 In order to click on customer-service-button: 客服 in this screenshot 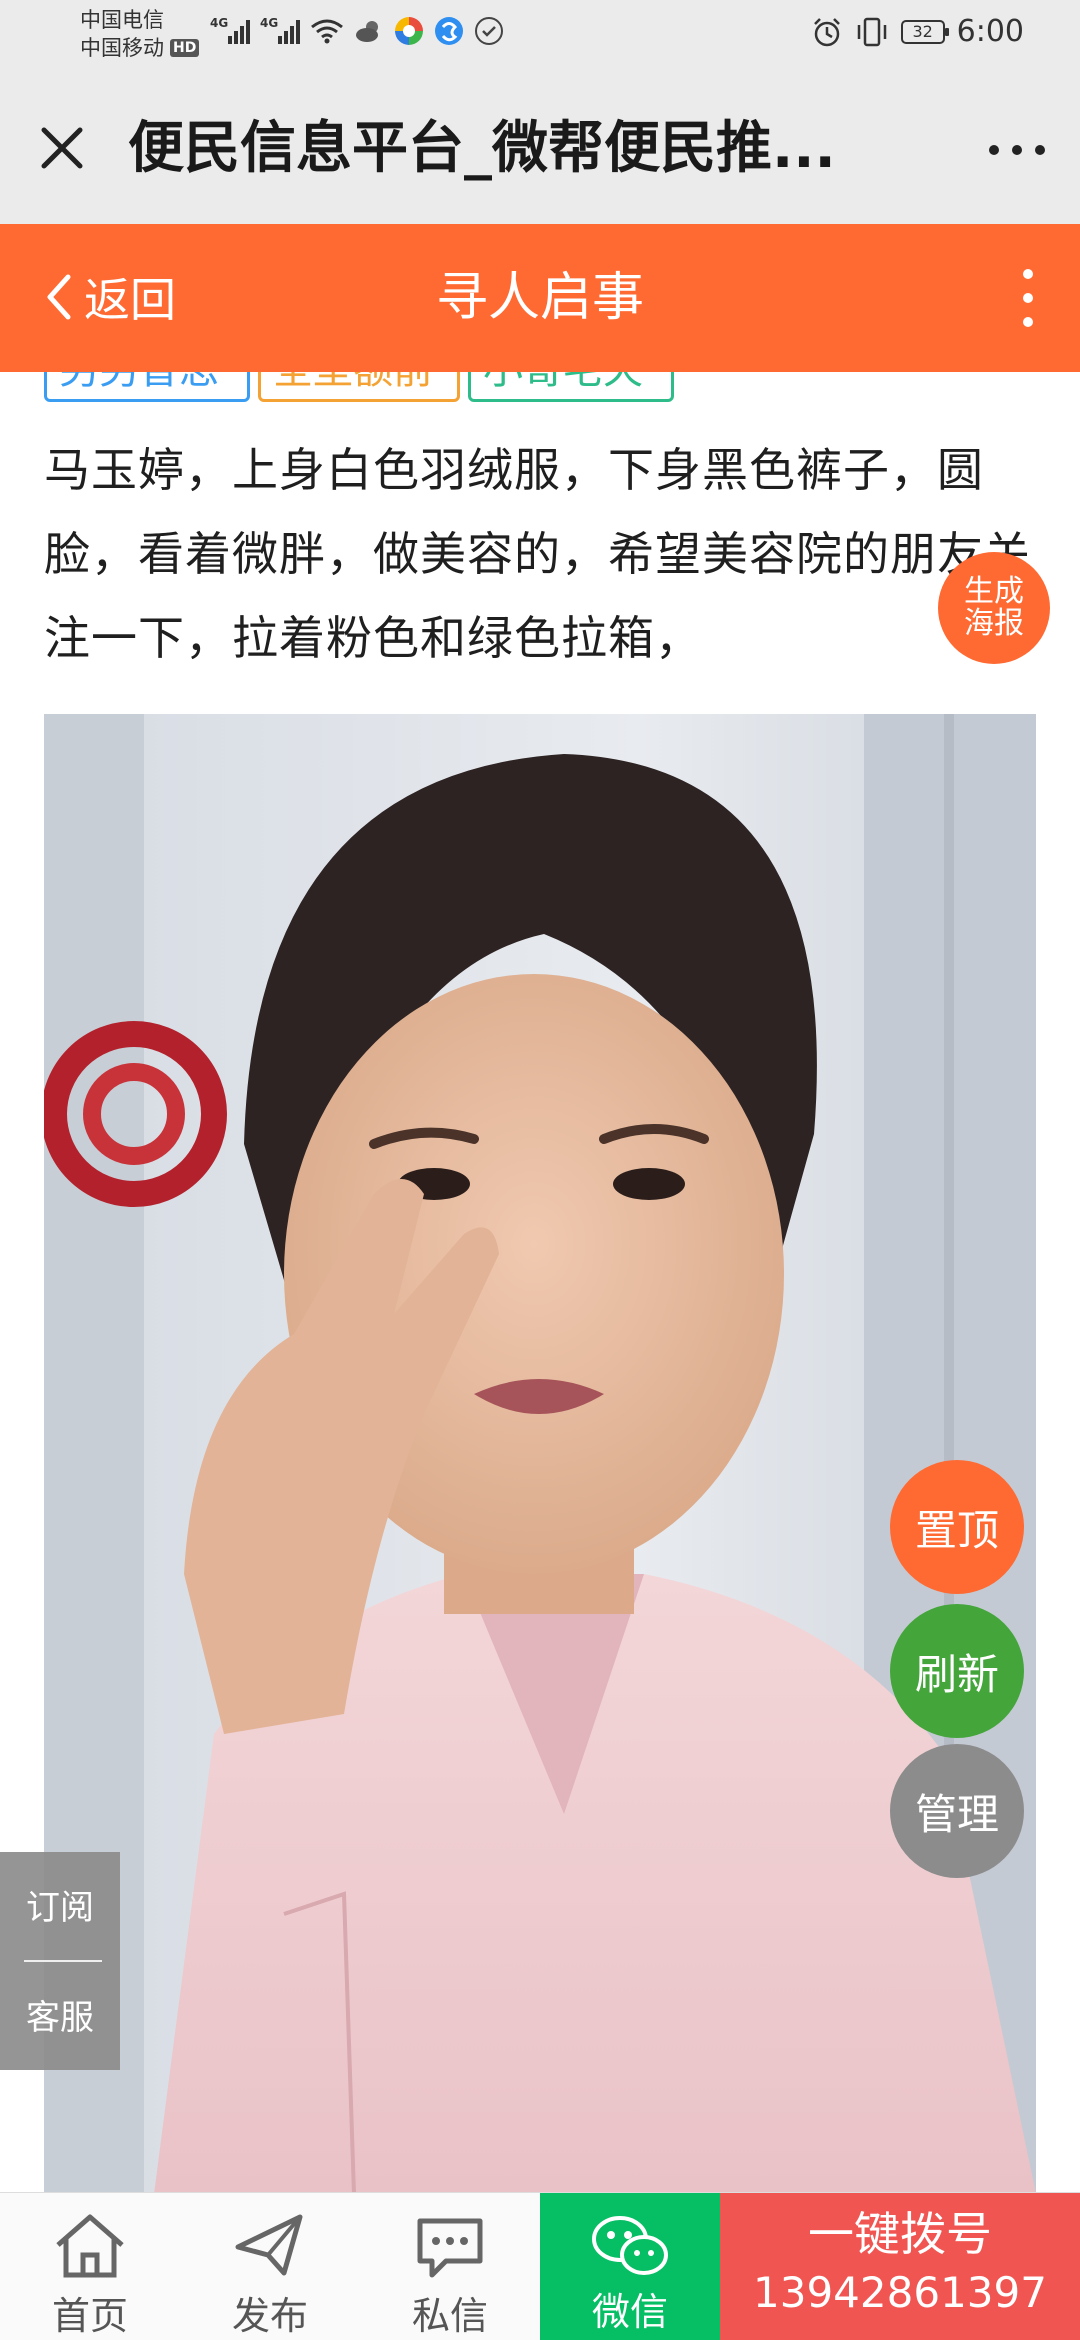, I will do `click(60, 2014)`.